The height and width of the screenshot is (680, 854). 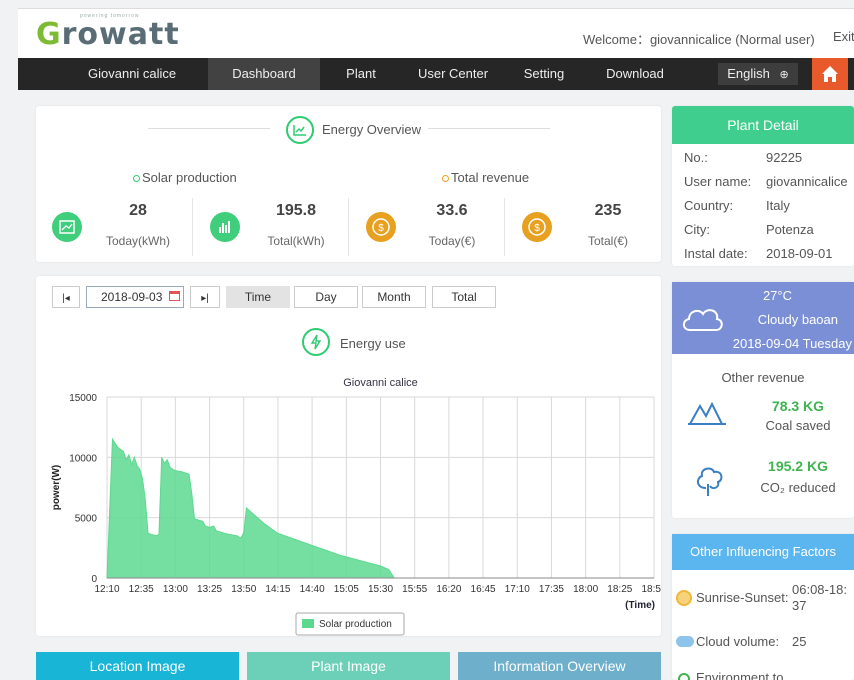 I want to click on solar-today-unit: Today(kWh), so click(x=137, y=241).